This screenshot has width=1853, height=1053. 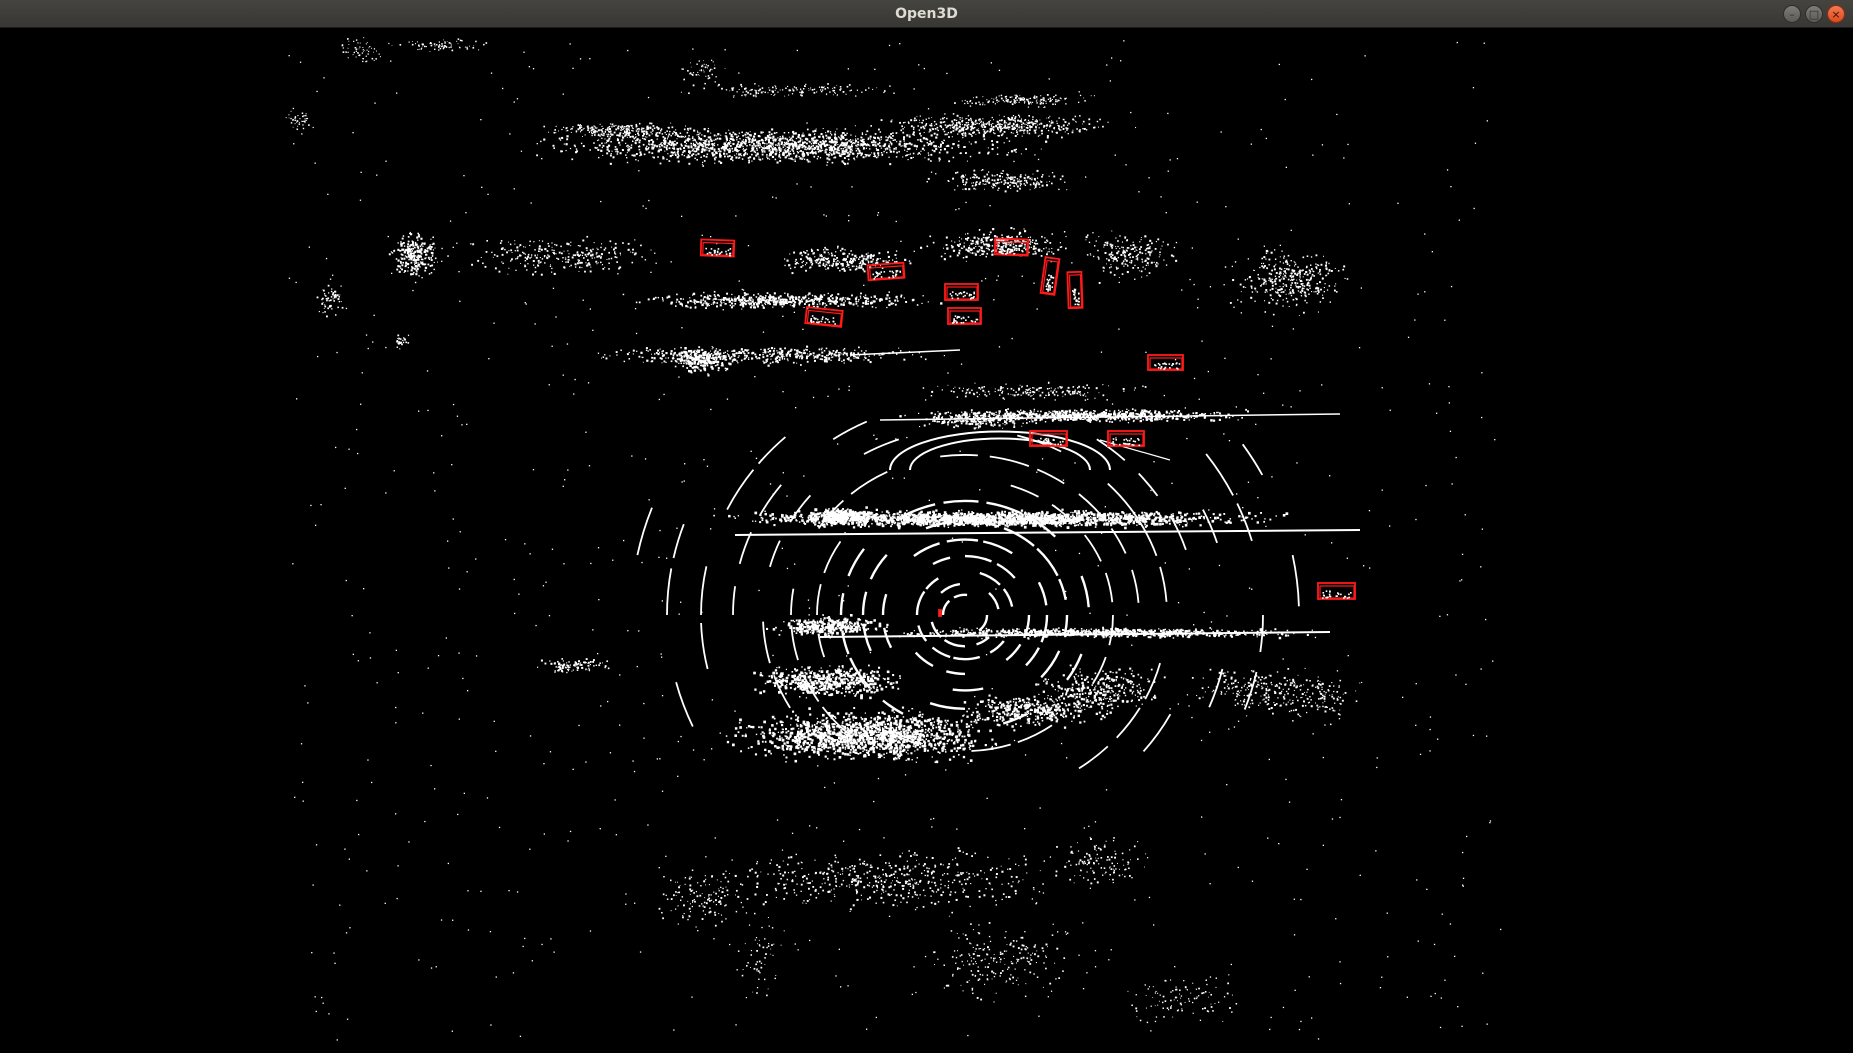 I want to click on title-bar: Open3D – □ ×, so click(x=926, y=14).